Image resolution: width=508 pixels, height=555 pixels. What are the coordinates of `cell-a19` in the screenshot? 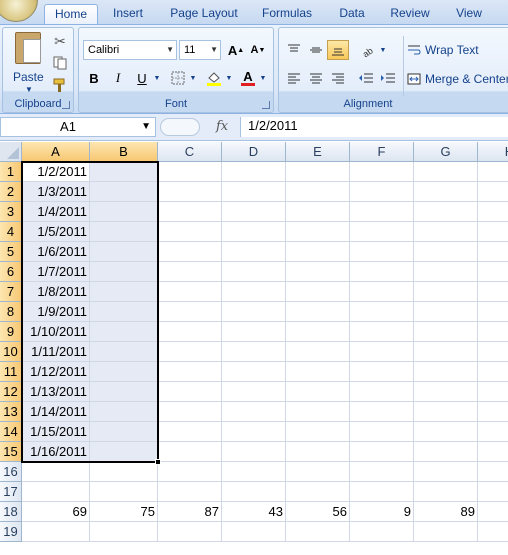 It's located at (56, 532).